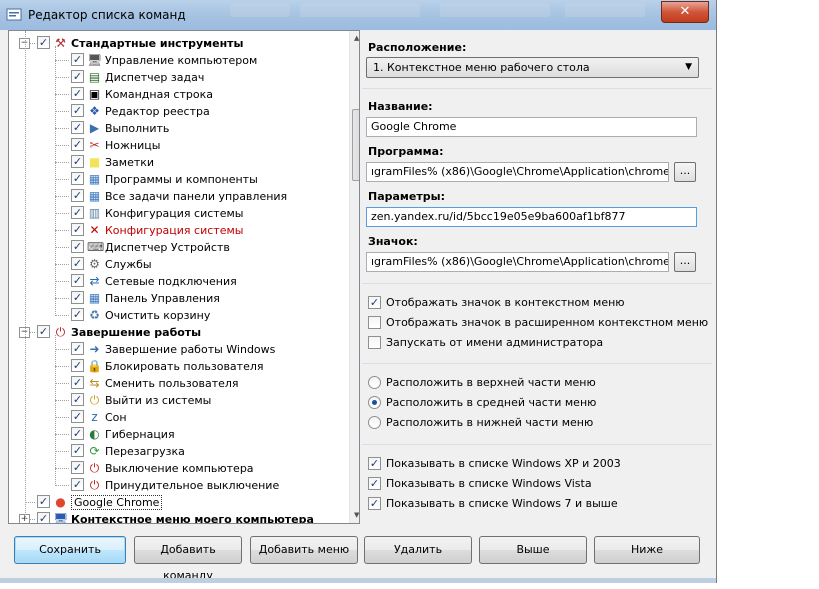  What do you see at coordinates (178, 264) in the screenshot?
I see `tree-item: ✓ ⚙ Службы` at bounding box center [178, 264].